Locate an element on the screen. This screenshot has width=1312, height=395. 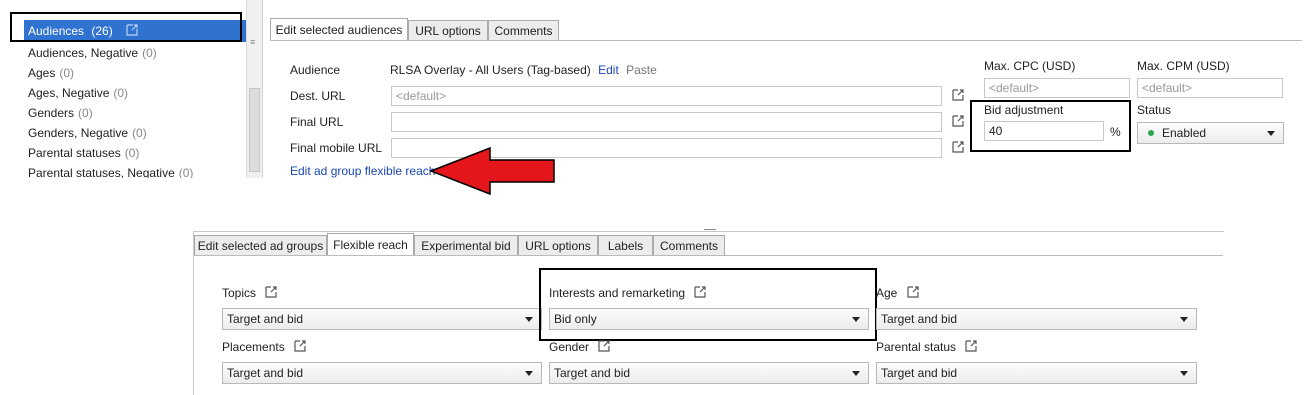
tree-item-label: Parental statuses is located at coordinates (74, 153).